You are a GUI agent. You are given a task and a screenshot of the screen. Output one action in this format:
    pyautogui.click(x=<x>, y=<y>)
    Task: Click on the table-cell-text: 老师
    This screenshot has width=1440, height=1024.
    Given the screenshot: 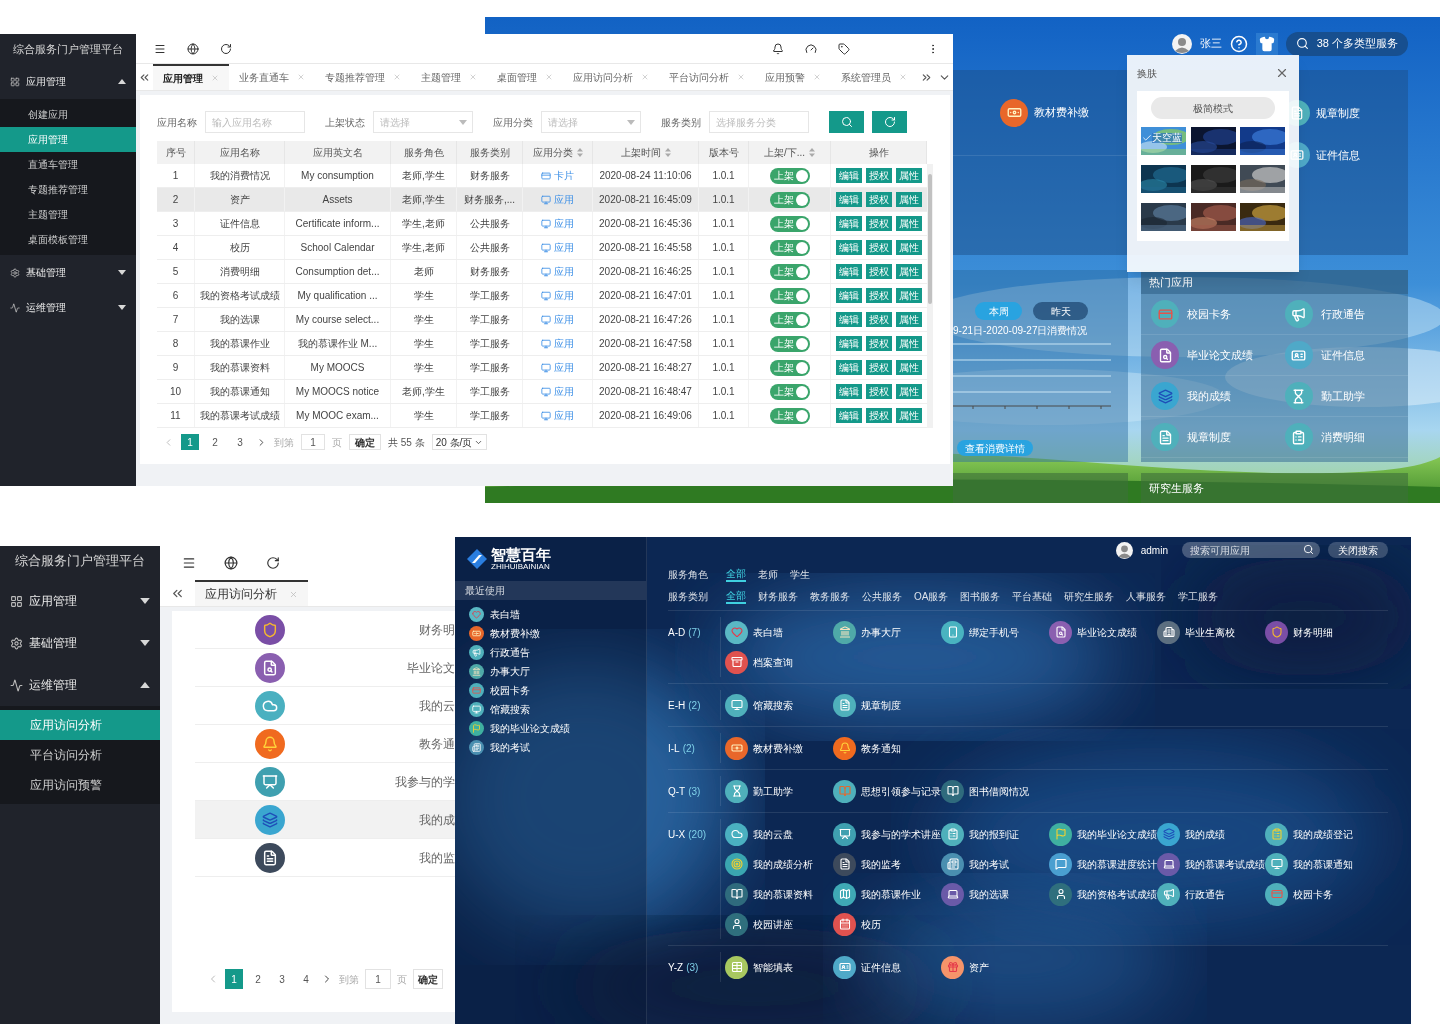 What is the action you would take?
    pyautogui.click(x=423, y=272)
    